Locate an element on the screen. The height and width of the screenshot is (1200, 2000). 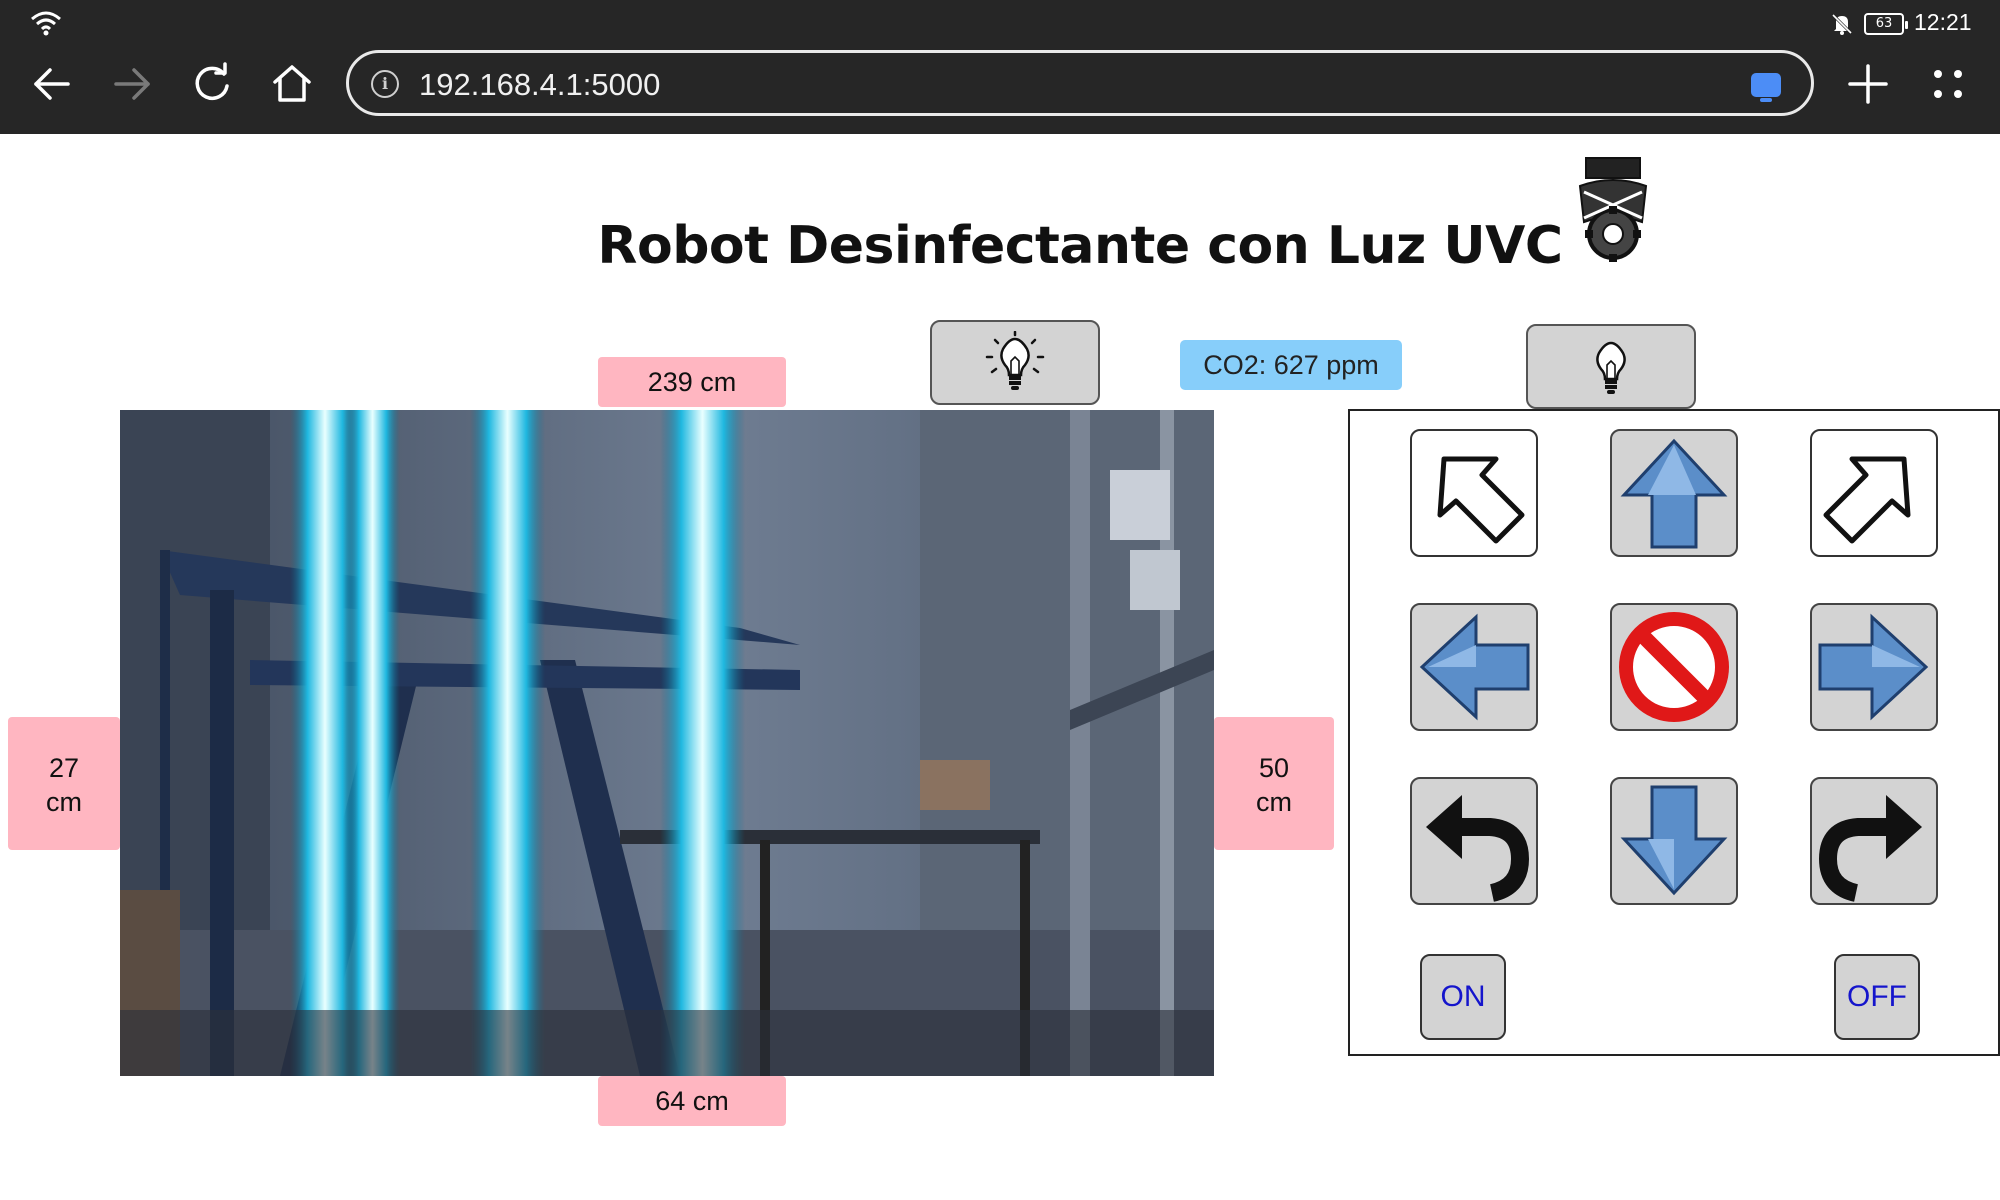
home-icon is located at coordinates (292, 83).